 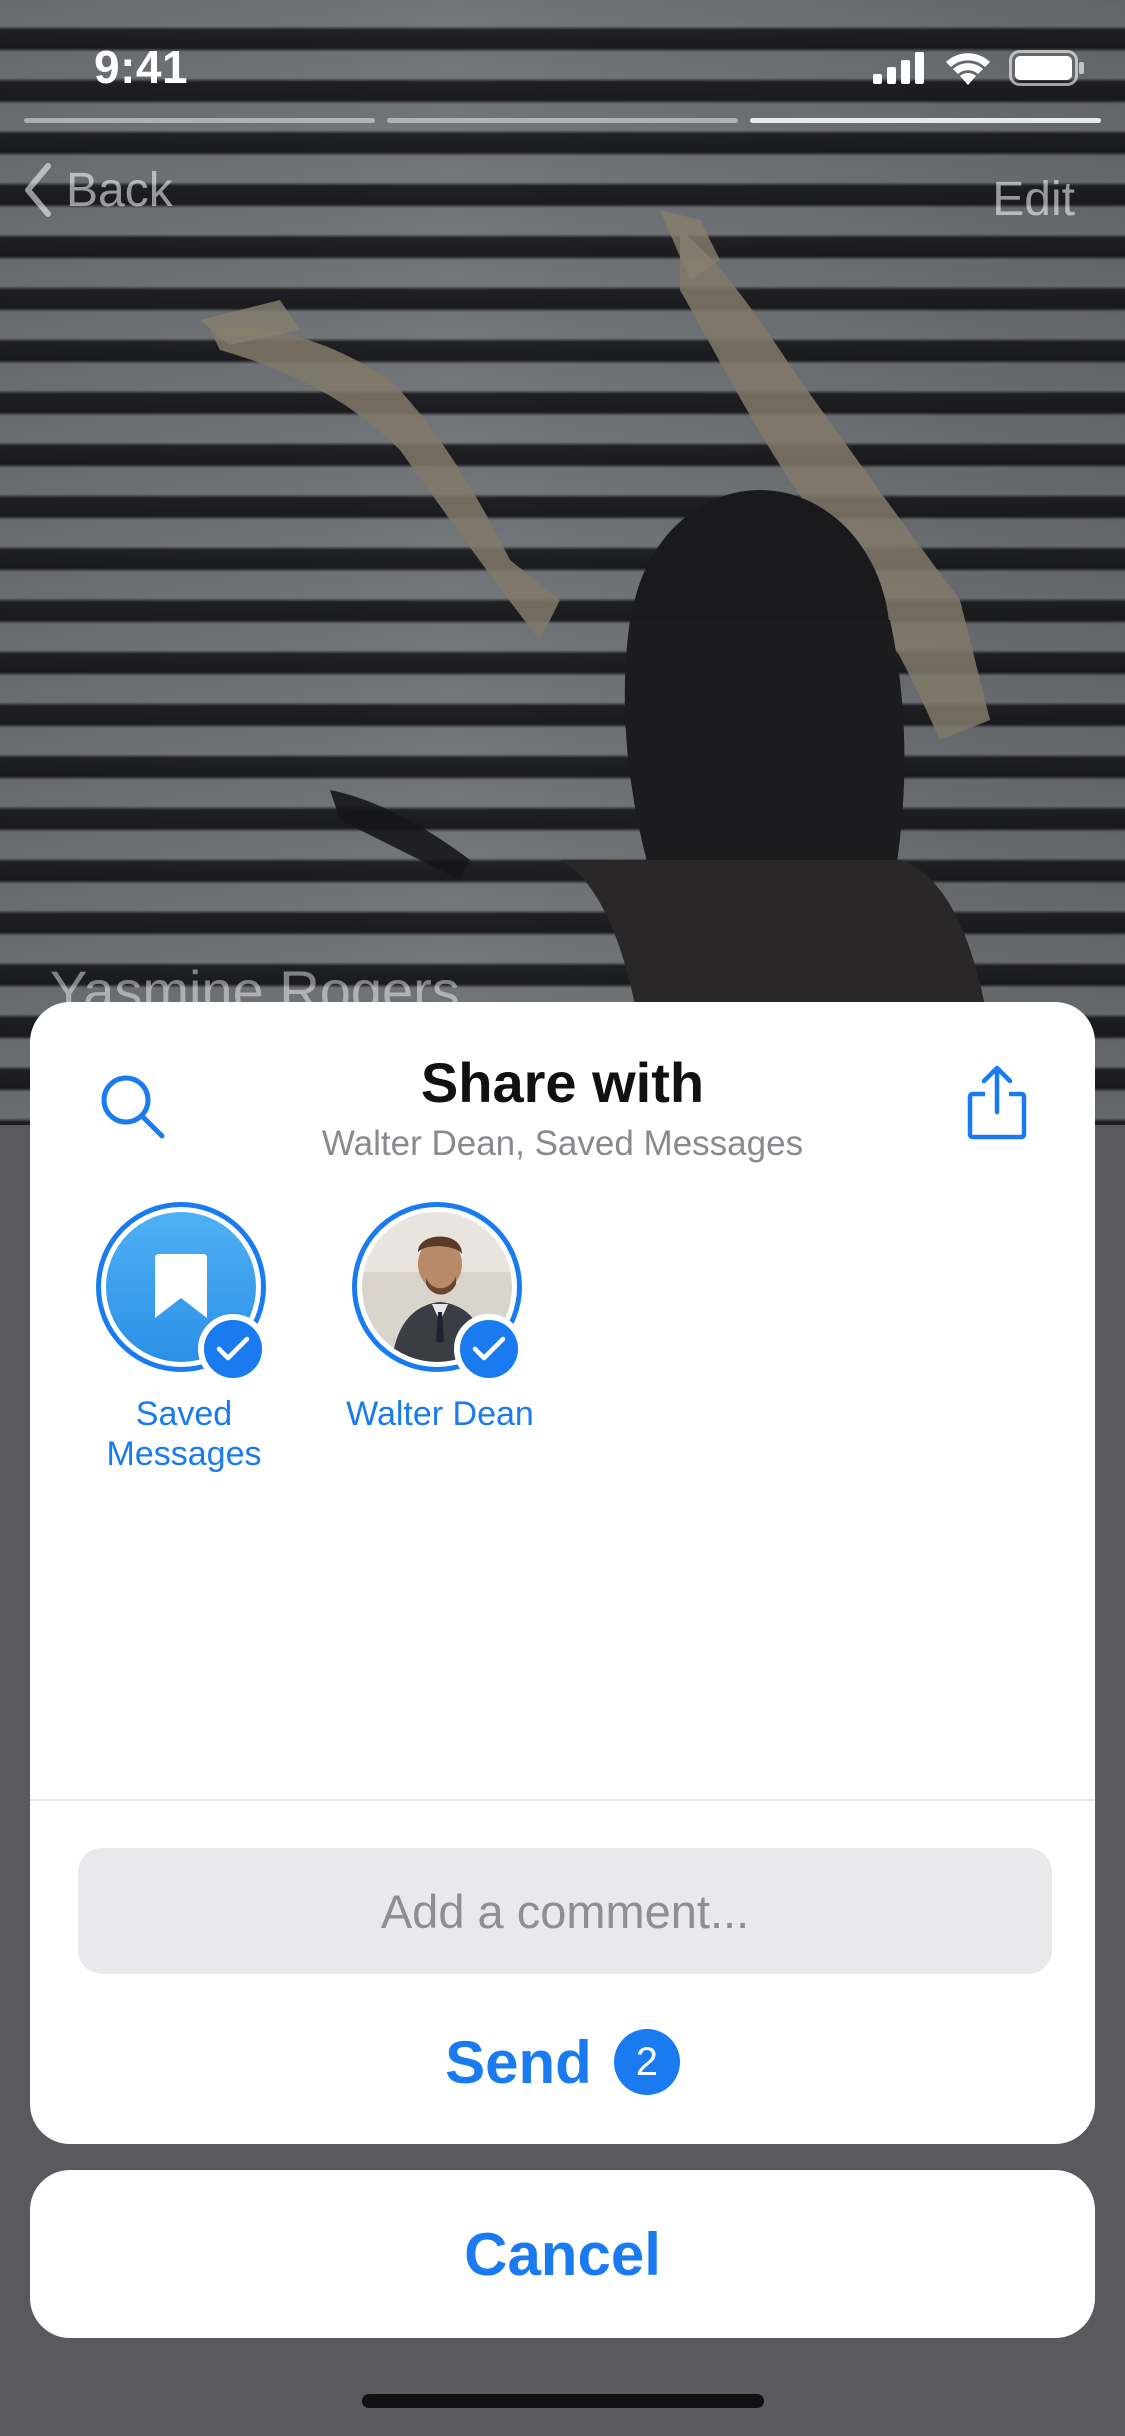 What do you see at coordinates (562, 60) in the screenshot?
I see `status-bar: 9:41` at bounding box center [562, 60].